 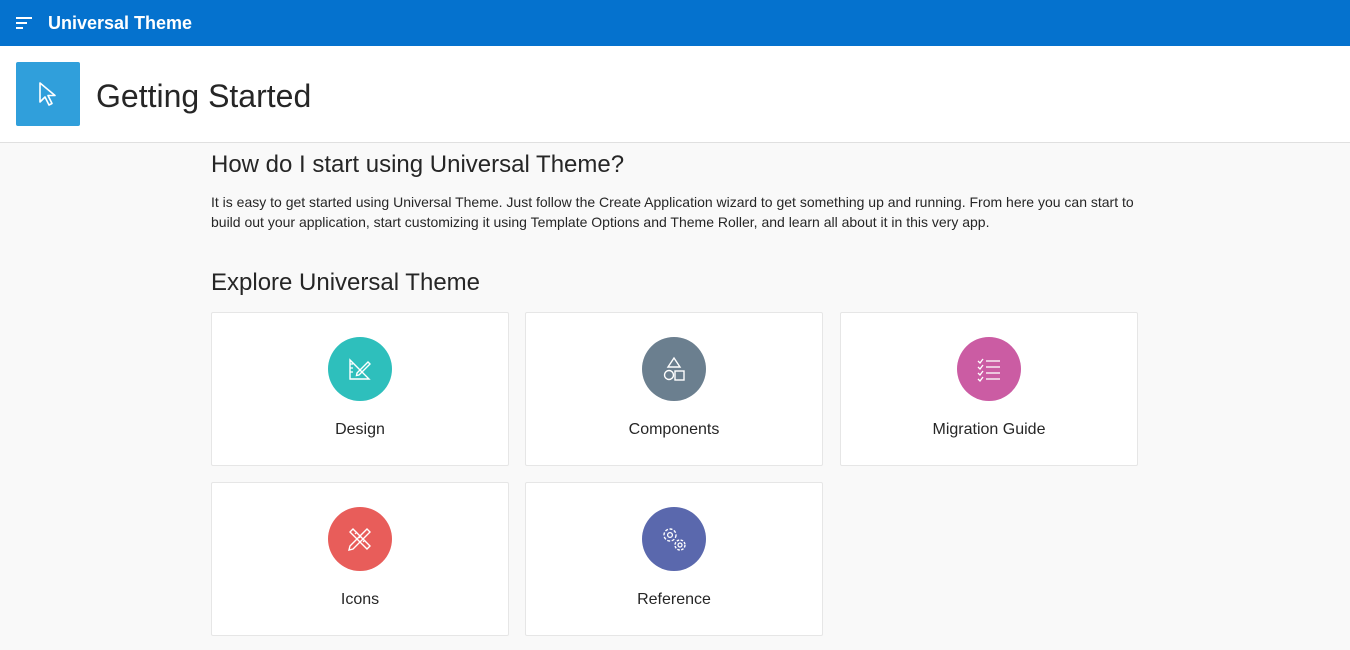 I want to click on pencil-ruler-cross-icon, so click(x=359, y=539).